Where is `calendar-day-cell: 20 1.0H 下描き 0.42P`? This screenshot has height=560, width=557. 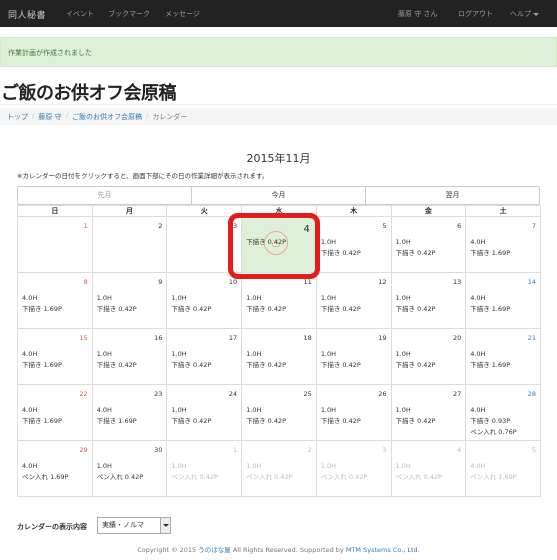
calendar-day-cell: 20 1.0H 下描き 0.42P is located at coordinates (428, 356).